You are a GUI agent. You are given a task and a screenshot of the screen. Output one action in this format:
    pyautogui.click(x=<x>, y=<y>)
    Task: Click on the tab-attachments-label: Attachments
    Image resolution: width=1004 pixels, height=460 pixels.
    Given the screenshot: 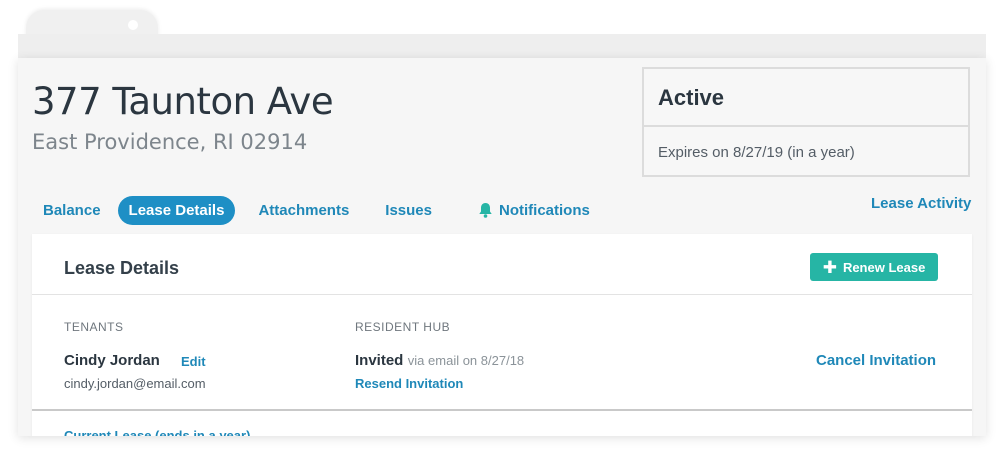 What is the action you would take?
    pyautogui.click(x=304, y=210)
    